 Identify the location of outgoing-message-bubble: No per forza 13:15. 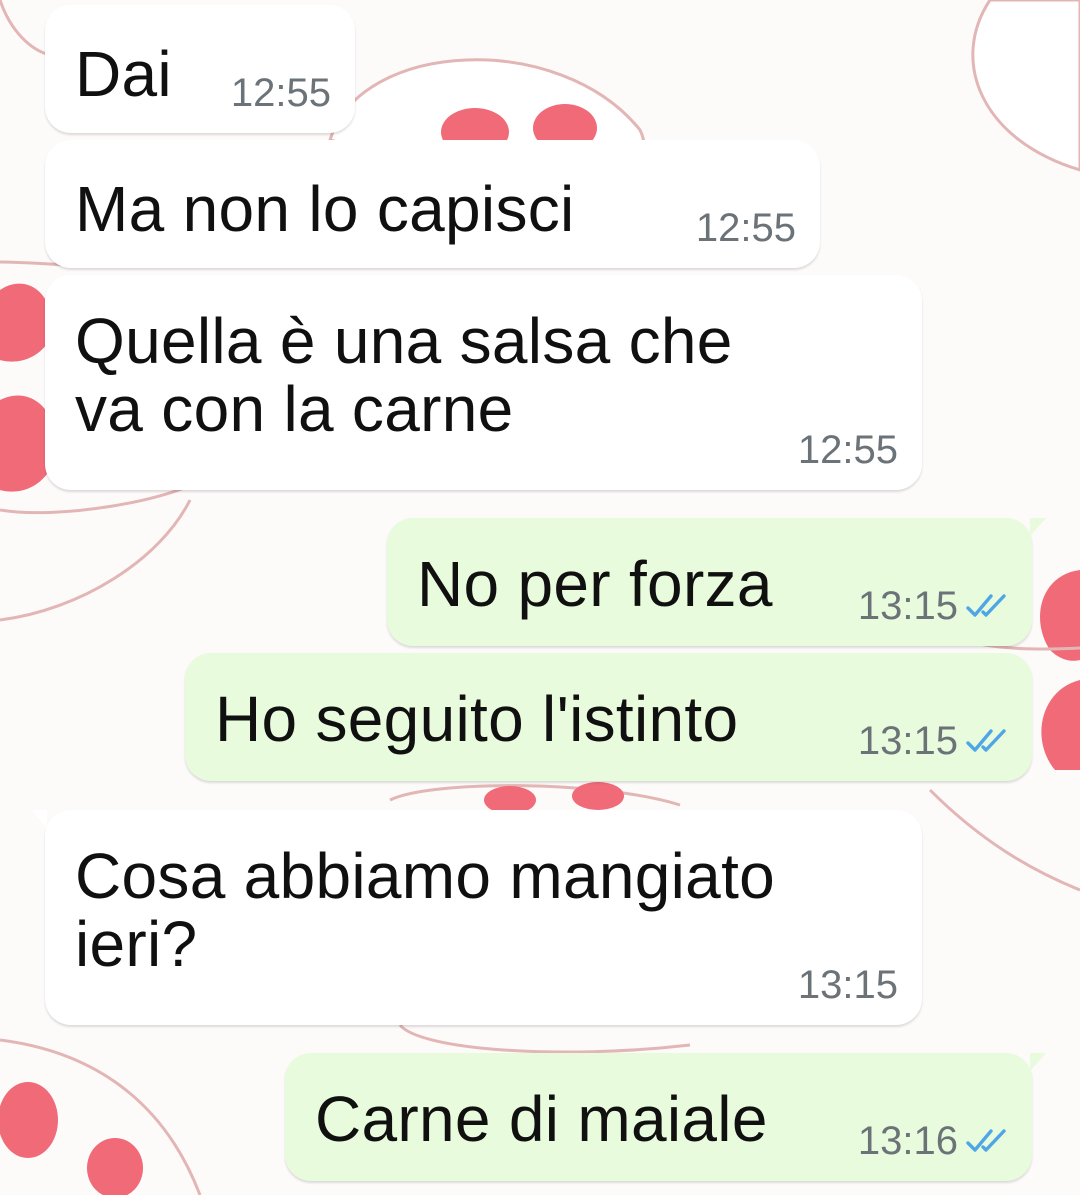
(716, 582).